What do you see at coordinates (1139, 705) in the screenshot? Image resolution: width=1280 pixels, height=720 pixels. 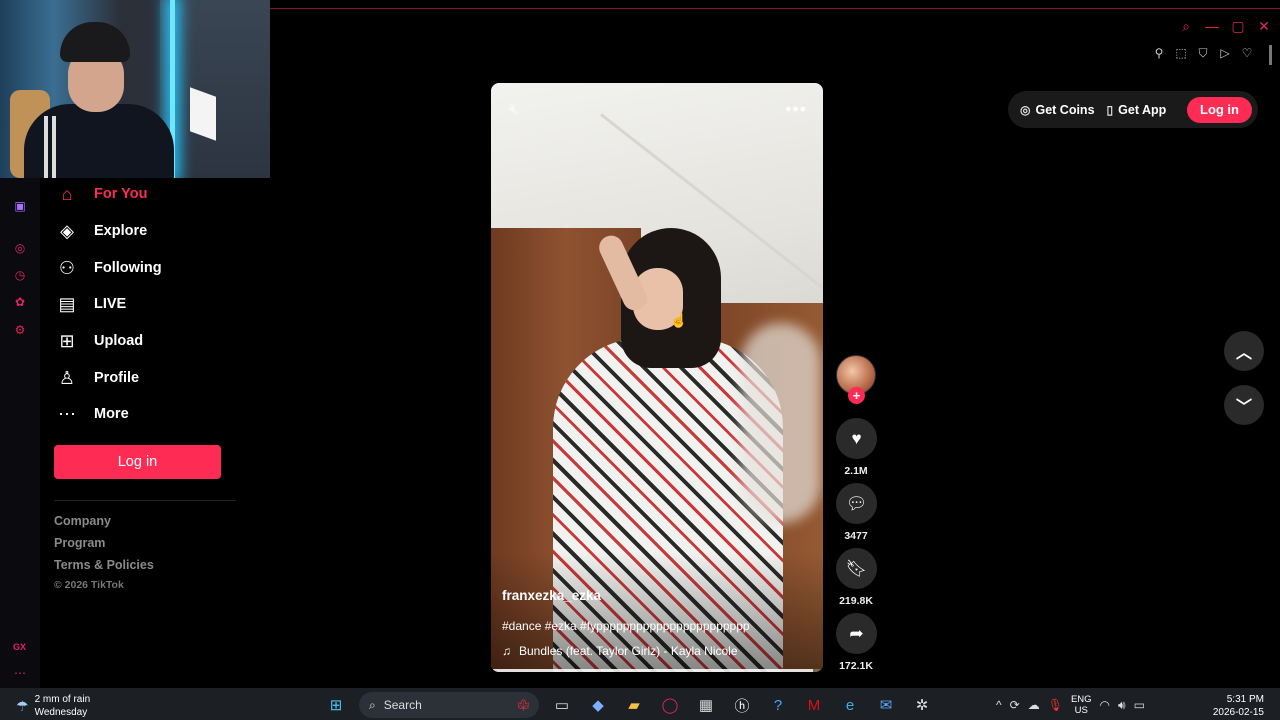 I see `battery-icon: ▭` at bounding box center [1139, 705].